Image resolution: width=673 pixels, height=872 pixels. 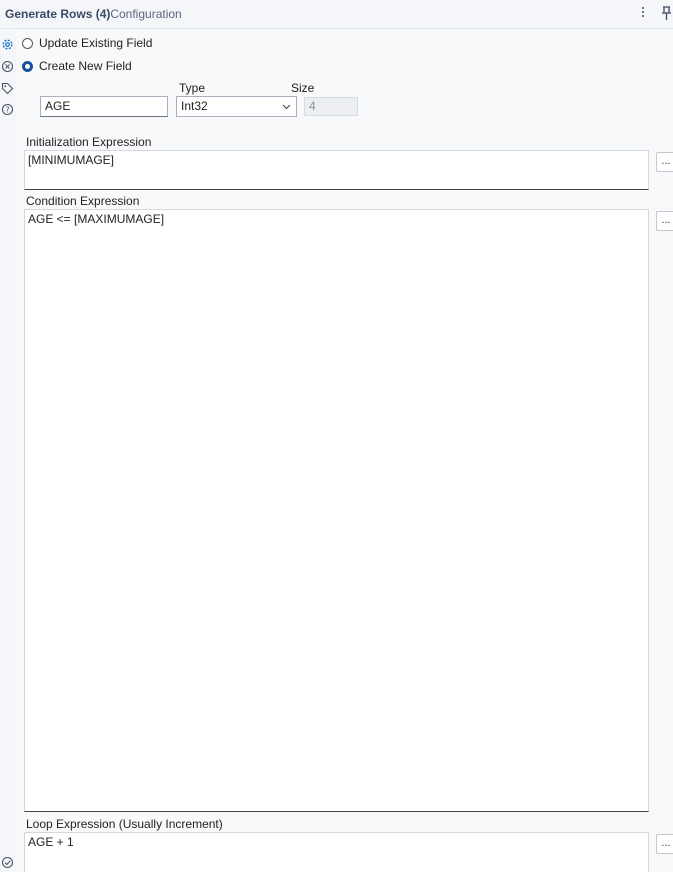 What do you see at coordinates (643, 13) in the screenshot?
I see `more-options-icon` at bounding box center [643, 13].